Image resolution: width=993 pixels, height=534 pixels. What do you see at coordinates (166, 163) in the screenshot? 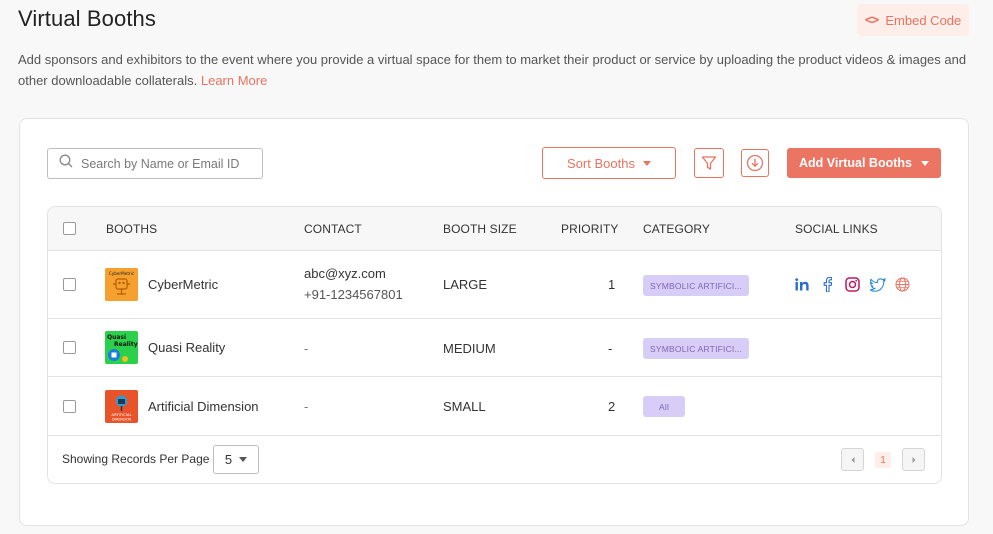
I see `search-input` at bounding box center [166, 163].